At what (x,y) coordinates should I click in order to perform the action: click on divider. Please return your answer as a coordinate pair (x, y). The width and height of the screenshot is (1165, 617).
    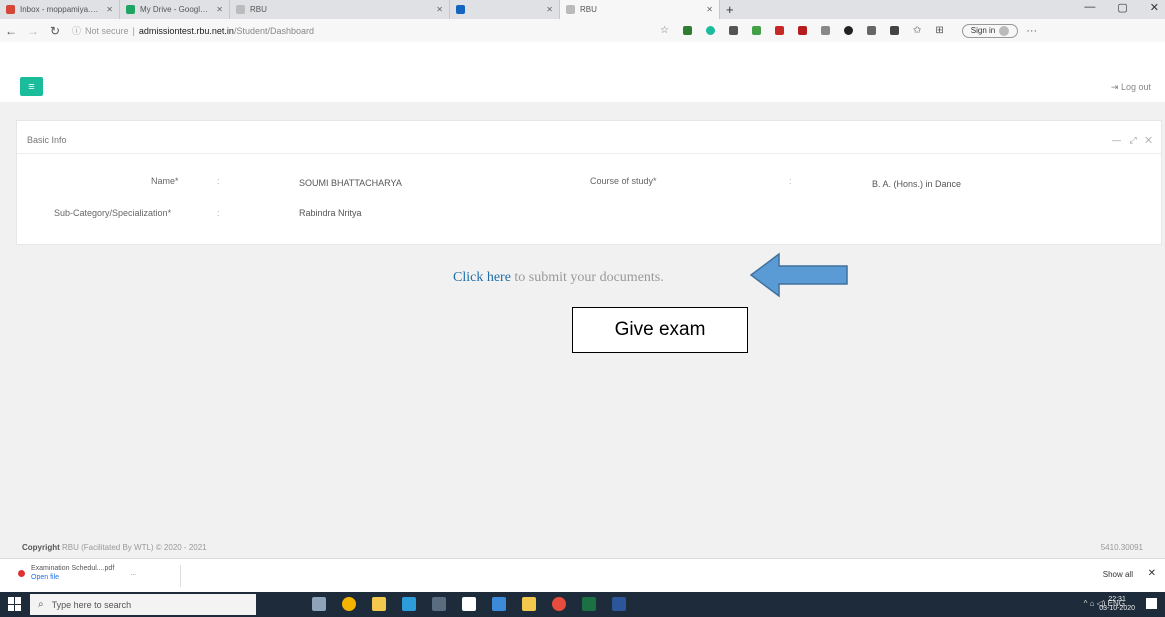
    Looking at the image, I should click on (180, 576).